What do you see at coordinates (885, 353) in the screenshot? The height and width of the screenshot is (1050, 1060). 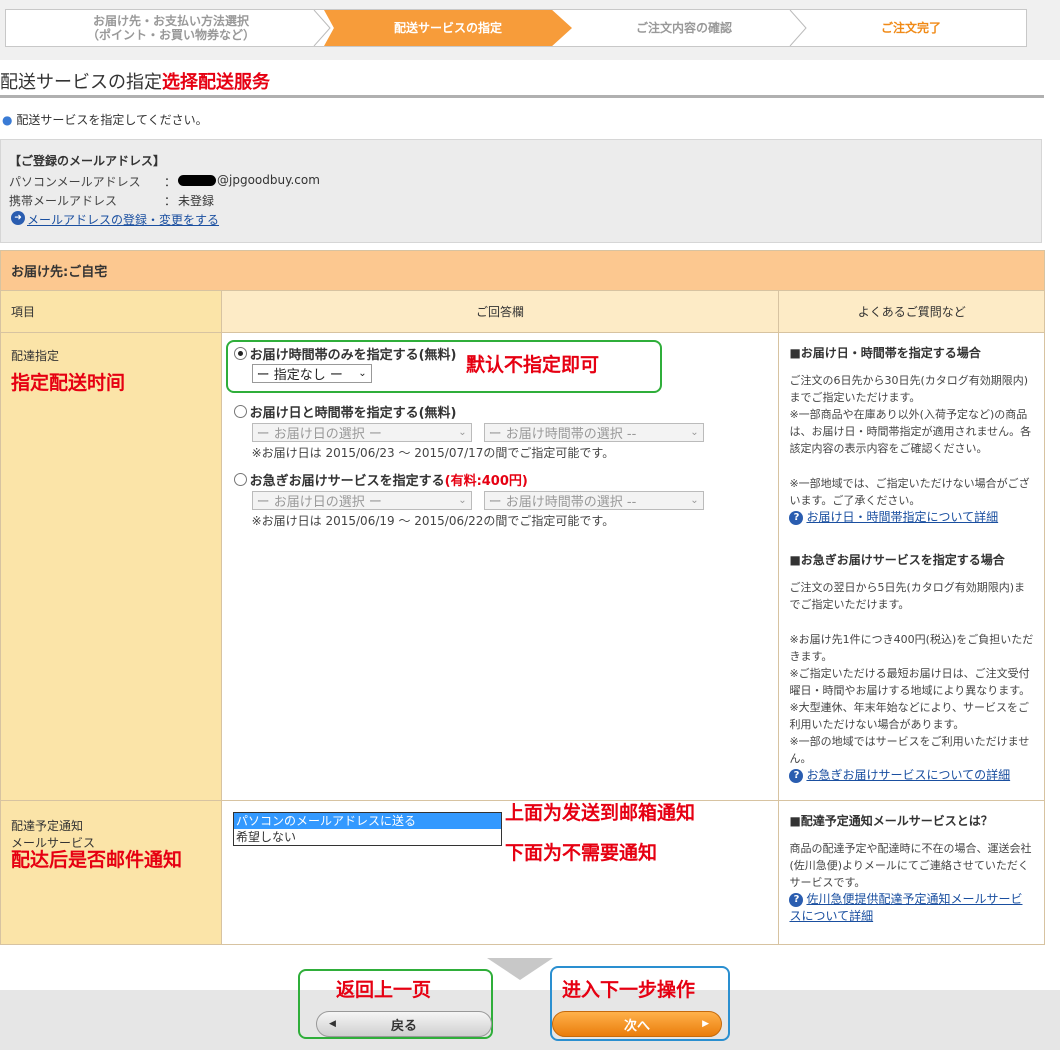 I see `faq-1-heading: ■お届け日・時間帯を指定する場合` at bounding box center [885, 353].